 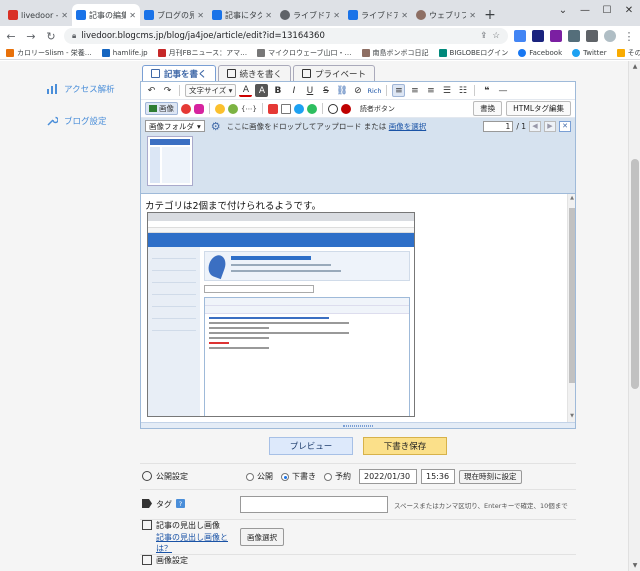 I want to click on tab-private: プライベート, so click(x=334, y=73).